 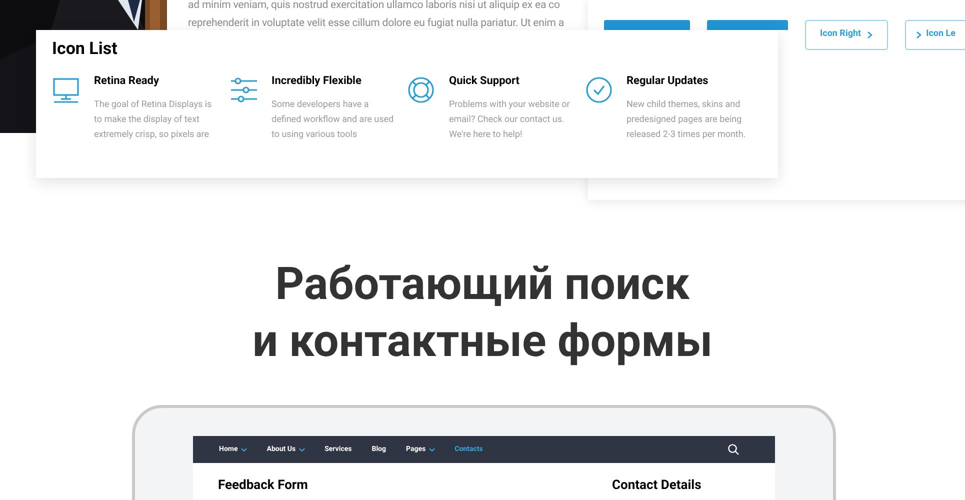 What do you see at coordinates (686, 120) in the screenshot?
I see `feature-text: New child themes, skins and predesigned pages are being released 2-3 times per month.` at bounding box center [686, 120].